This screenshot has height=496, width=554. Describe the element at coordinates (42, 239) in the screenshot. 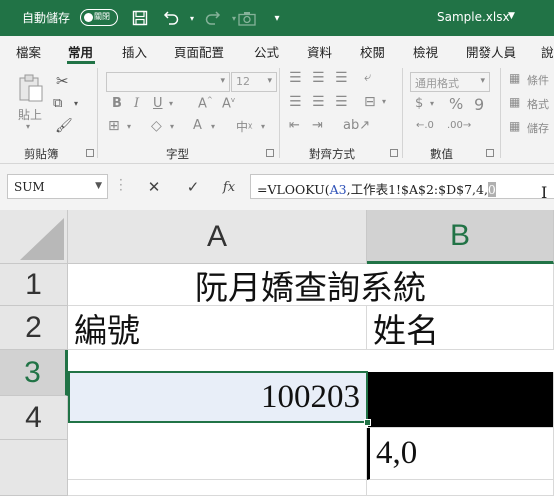

I see `select-all-triangle-icon` at that location.